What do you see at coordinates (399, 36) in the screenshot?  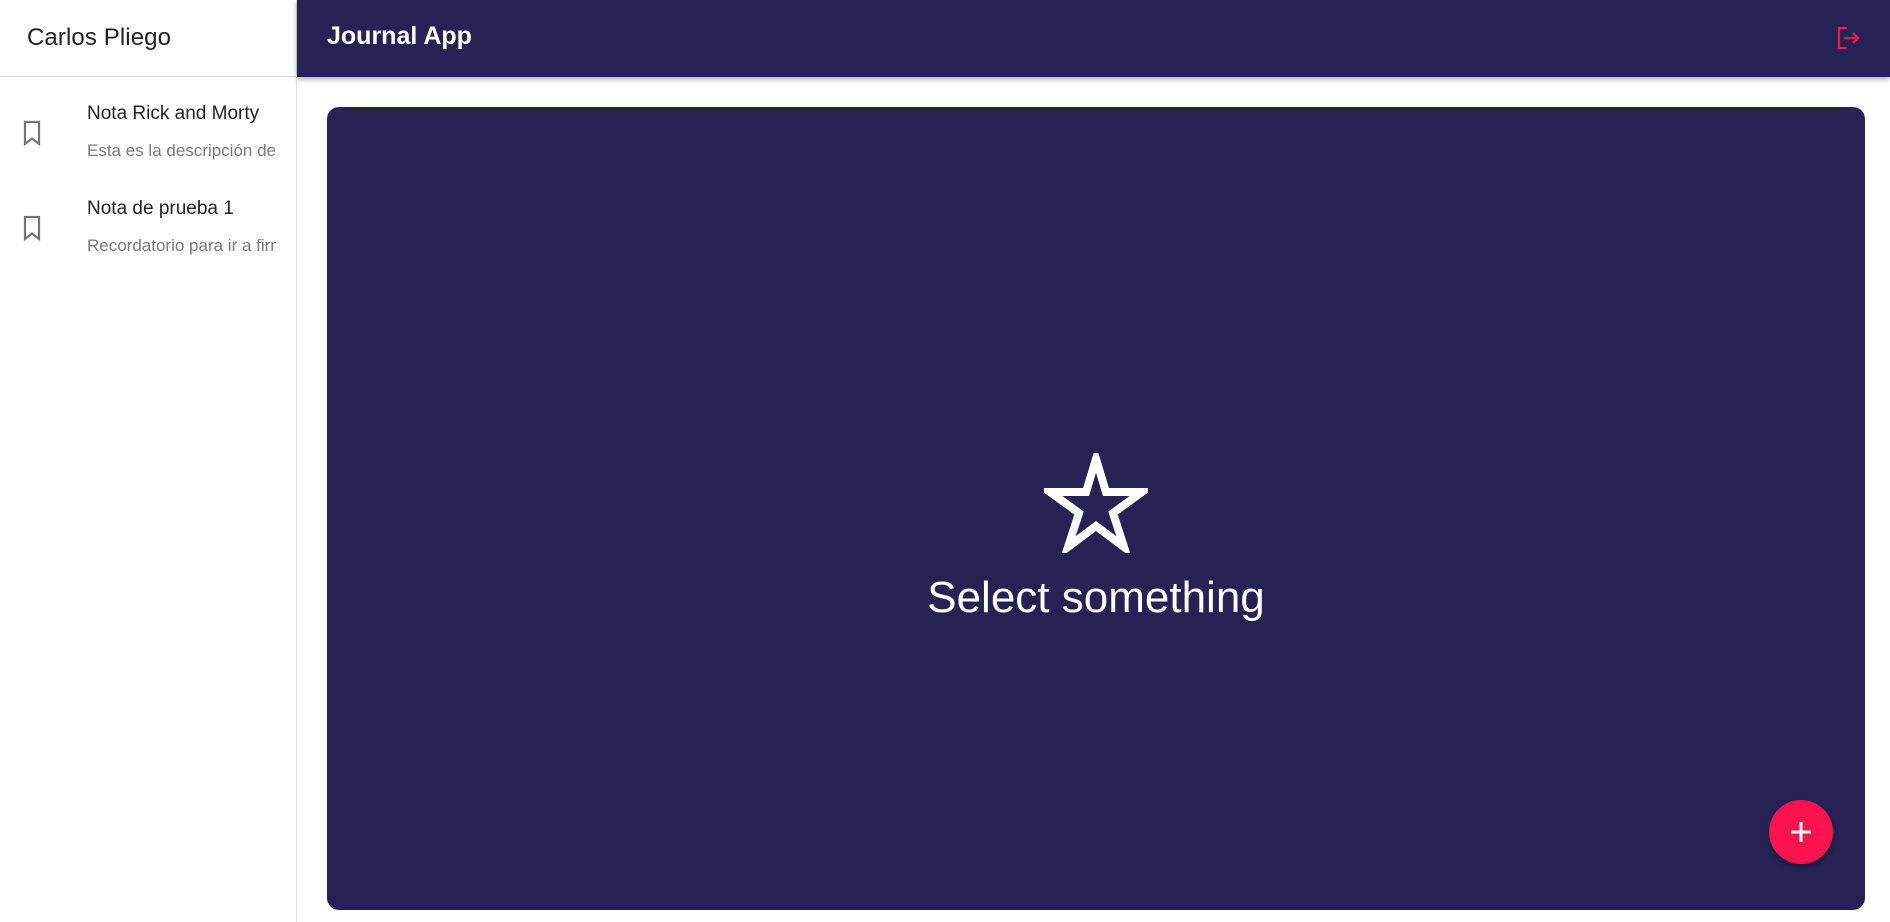 I see `app-title: Journal App` at bounding box center [399, 36].